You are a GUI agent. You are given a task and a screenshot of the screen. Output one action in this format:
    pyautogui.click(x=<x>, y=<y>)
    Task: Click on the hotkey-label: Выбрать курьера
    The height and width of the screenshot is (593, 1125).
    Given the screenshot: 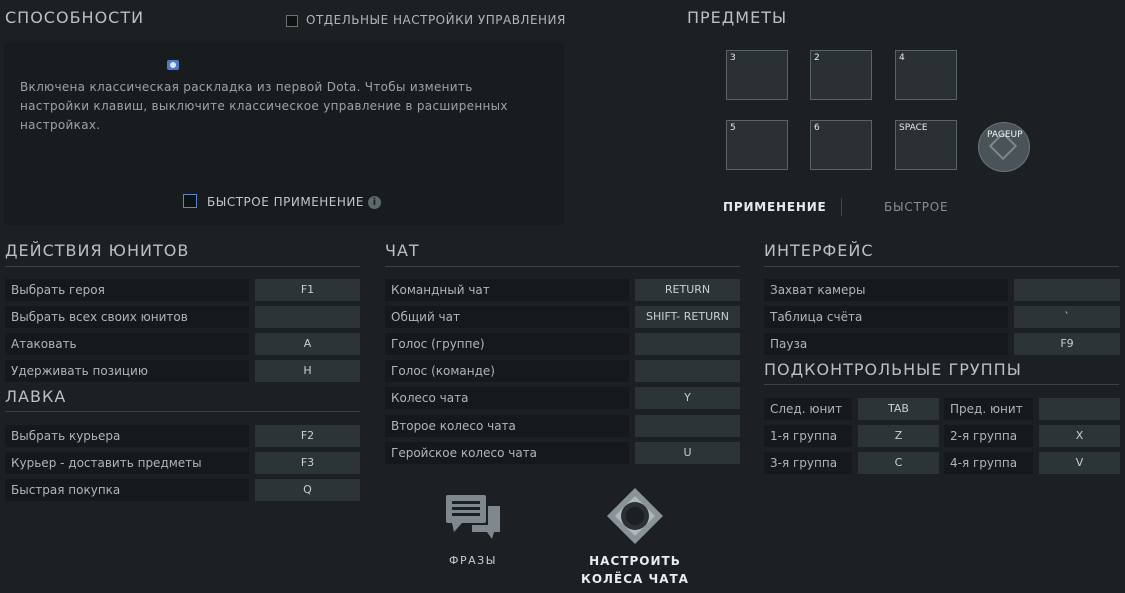 What is the action you would take?
    pyautogui.click(x=127, y=436)
    